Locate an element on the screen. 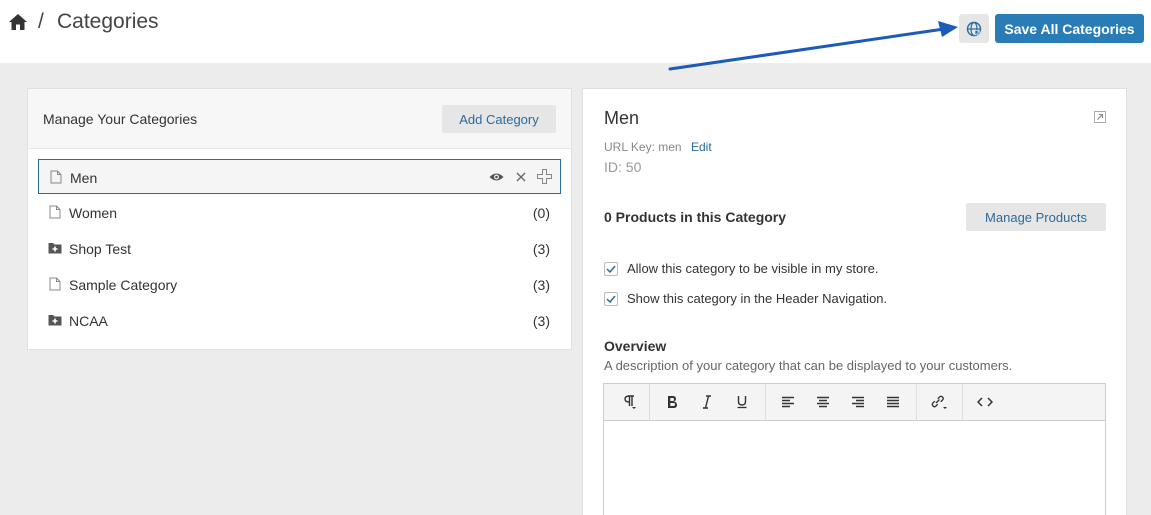  globe-button is located at coordinates (974, 28).